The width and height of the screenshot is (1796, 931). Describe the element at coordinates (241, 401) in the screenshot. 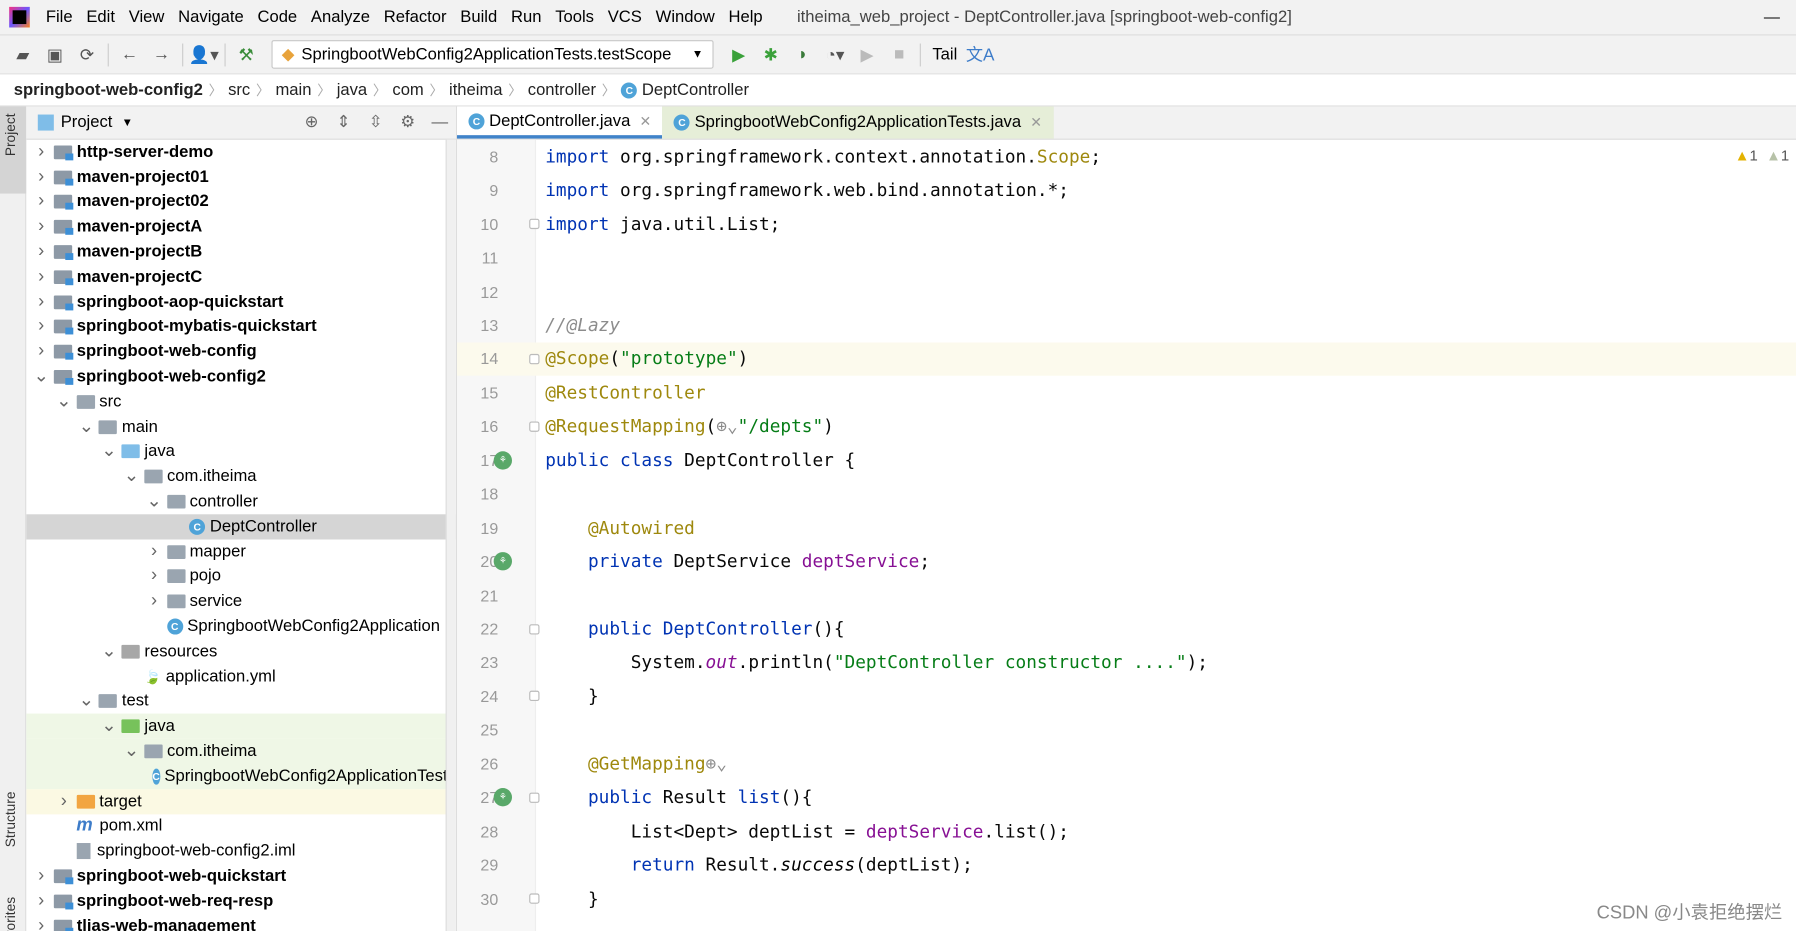

I see `tree-item: ⌄ src` at that location.